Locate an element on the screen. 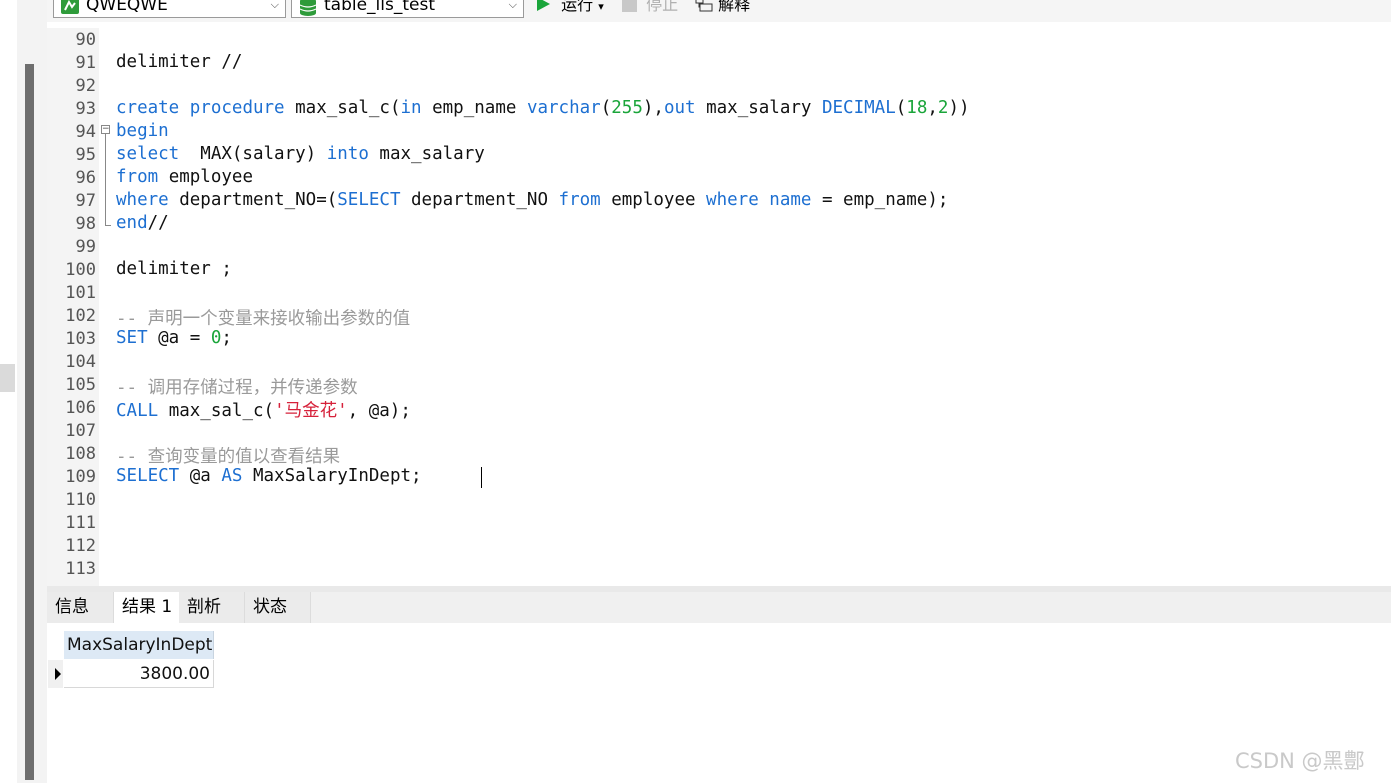 Image resolution: width=1391 pixels, height=783 pixels. code-line: from employee is located at coordinates (184, 177).